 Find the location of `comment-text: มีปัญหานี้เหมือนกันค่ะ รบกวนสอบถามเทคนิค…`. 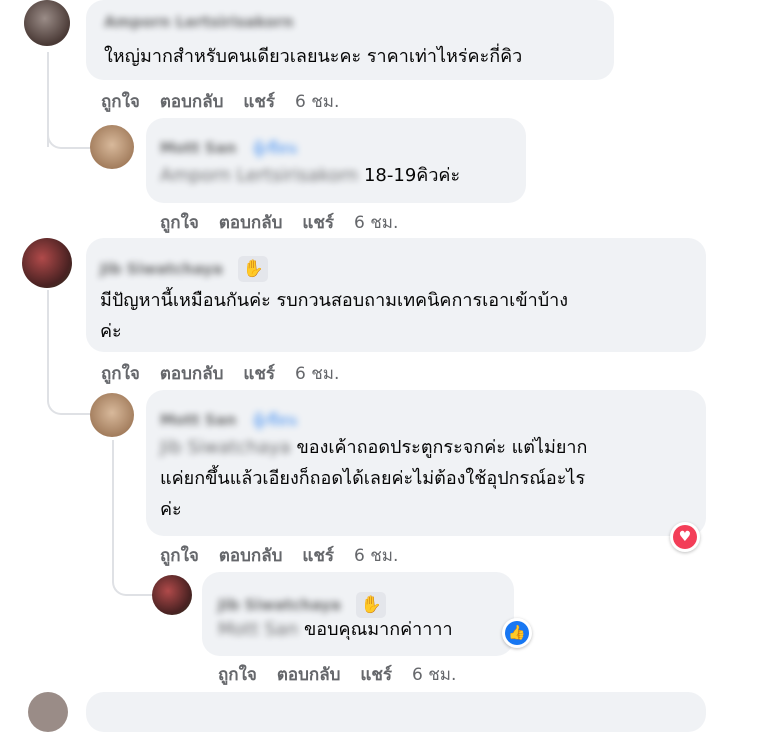

comment-text: มีปัญหานี้เหมือนกันค่ะ รบกวนสอบถามเทคนิค… is located at coordinates (334, 316).